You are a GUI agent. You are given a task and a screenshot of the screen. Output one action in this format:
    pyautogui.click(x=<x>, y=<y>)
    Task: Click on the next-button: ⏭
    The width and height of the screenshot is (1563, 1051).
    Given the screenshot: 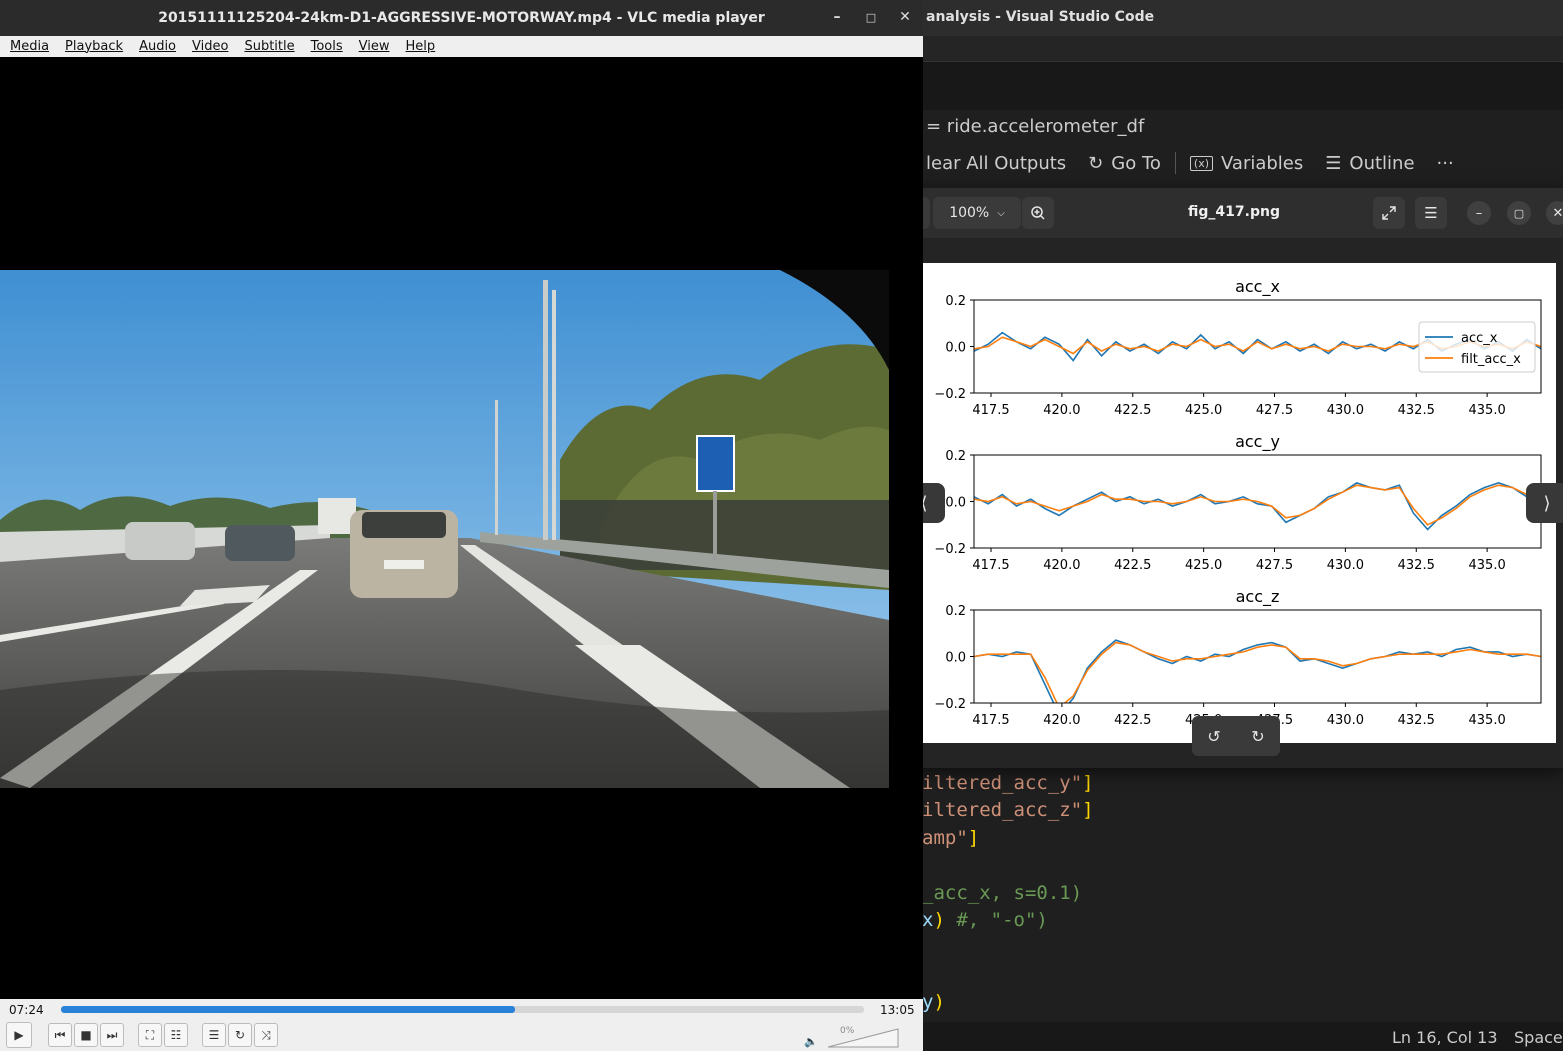 What is the action you would take?
    pyautogui.click(x=112, y=1035)
    